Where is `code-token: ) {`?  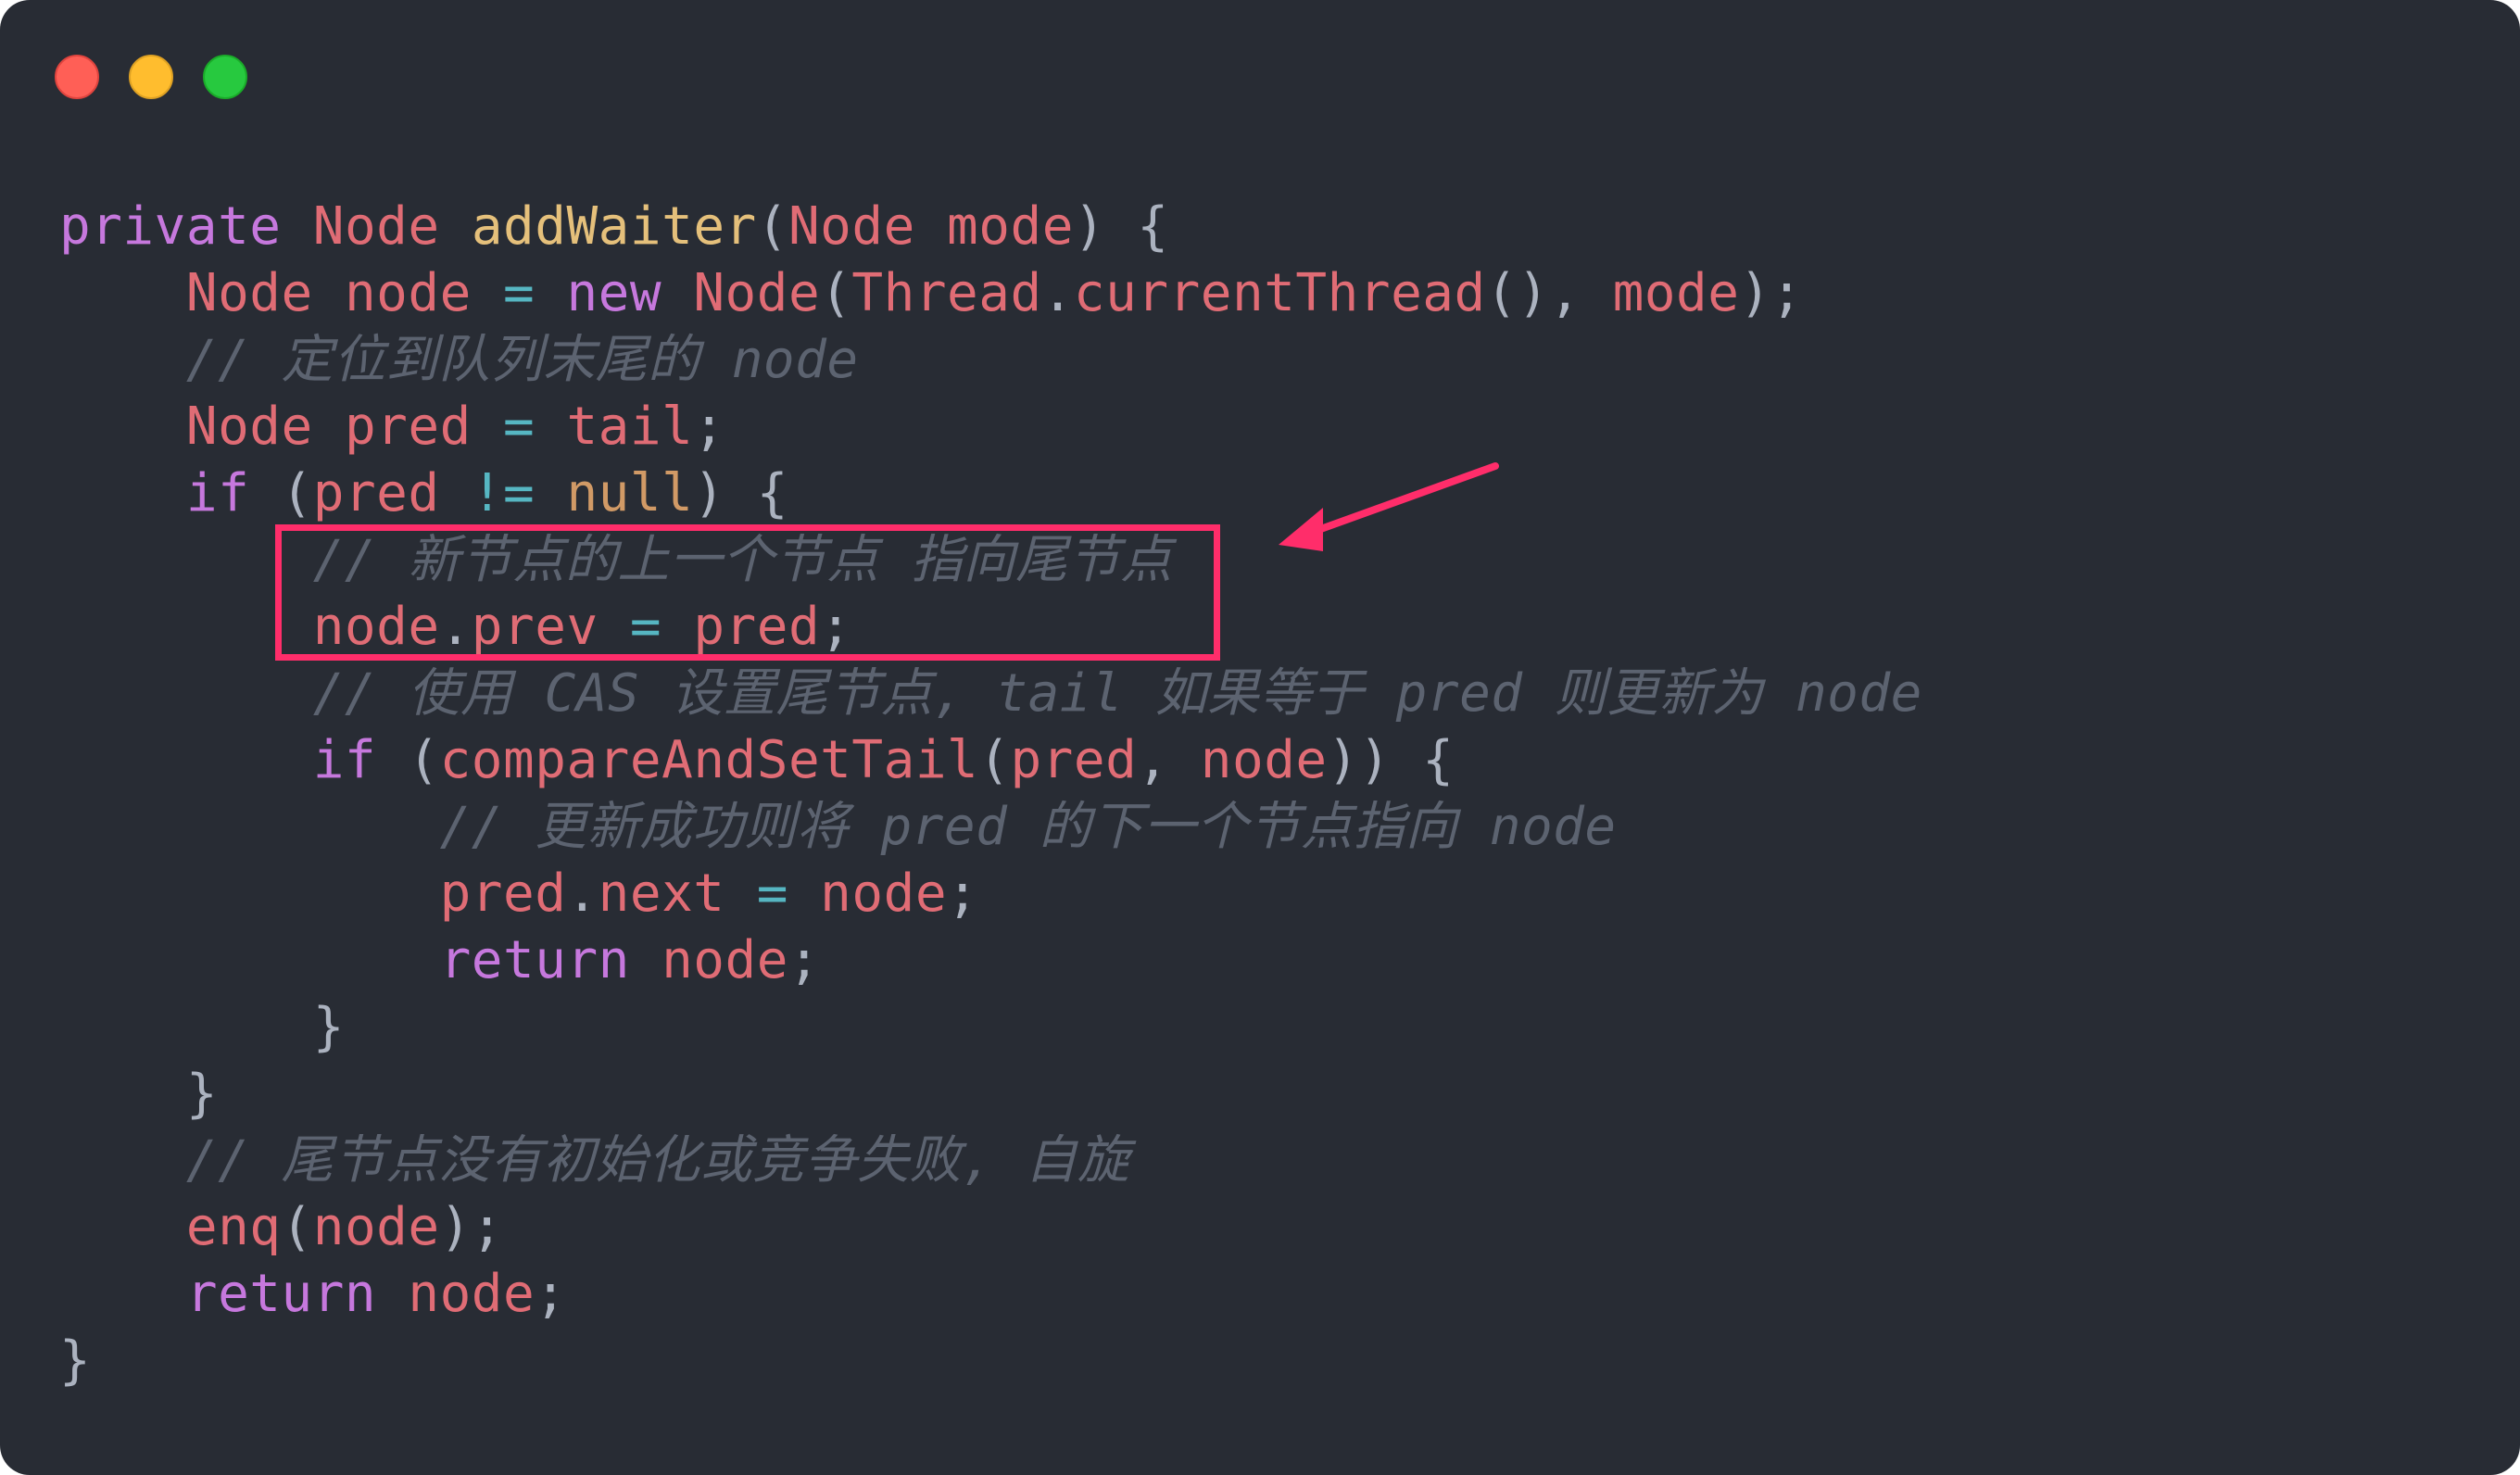
code-token: ) { is located at coordinates (1121, 226).